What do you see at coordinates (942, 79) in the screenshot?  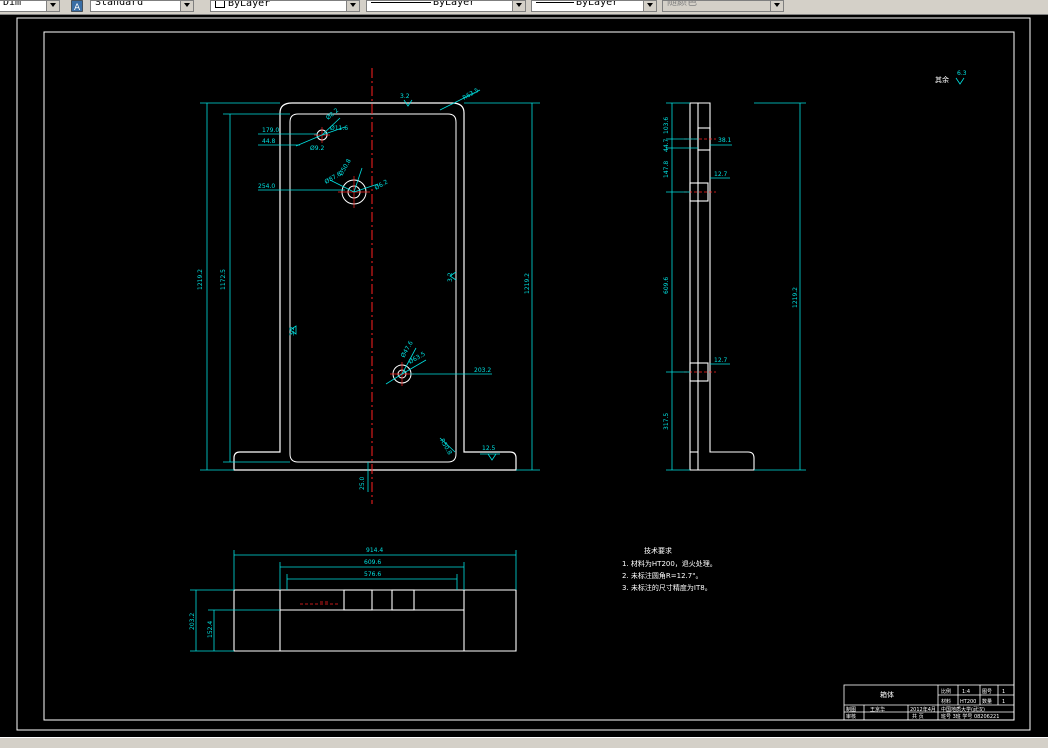 I see `roughness-note: 其余` at bounding box center [942, 79].